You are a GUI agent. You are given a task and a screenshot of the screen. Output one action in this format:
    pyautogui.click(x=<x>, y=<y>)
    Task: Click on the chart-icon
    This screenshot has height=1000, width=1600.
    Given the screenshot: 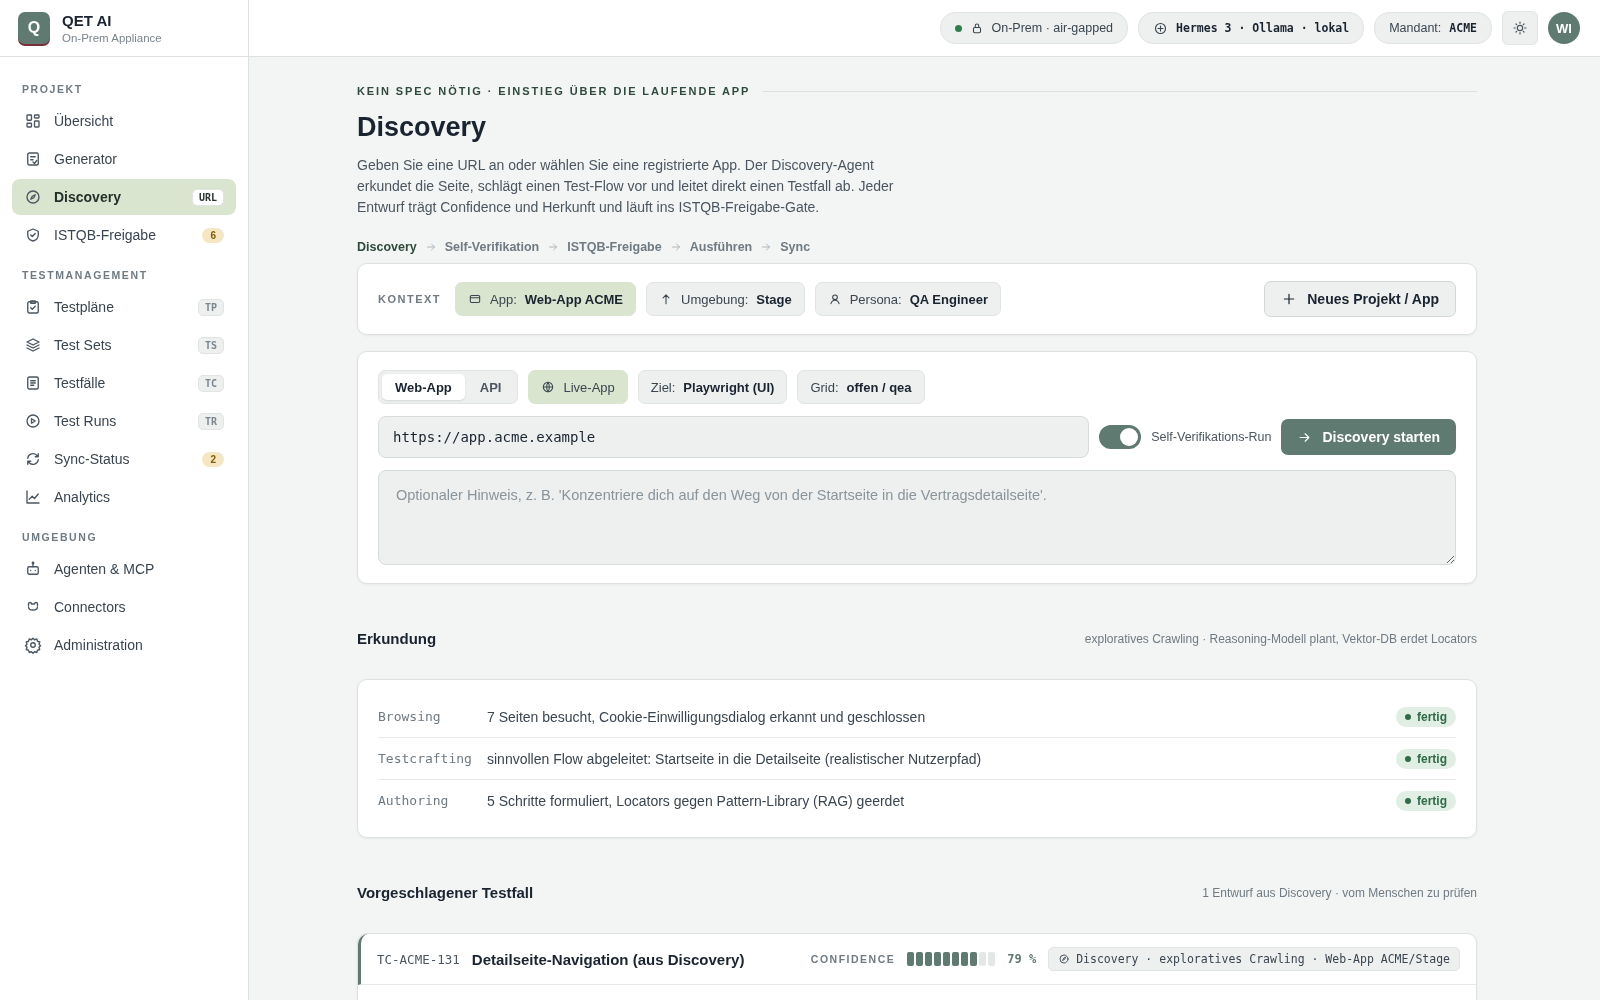 What is the action you would take?
    pyautogui.click(x=33, y=497)
    